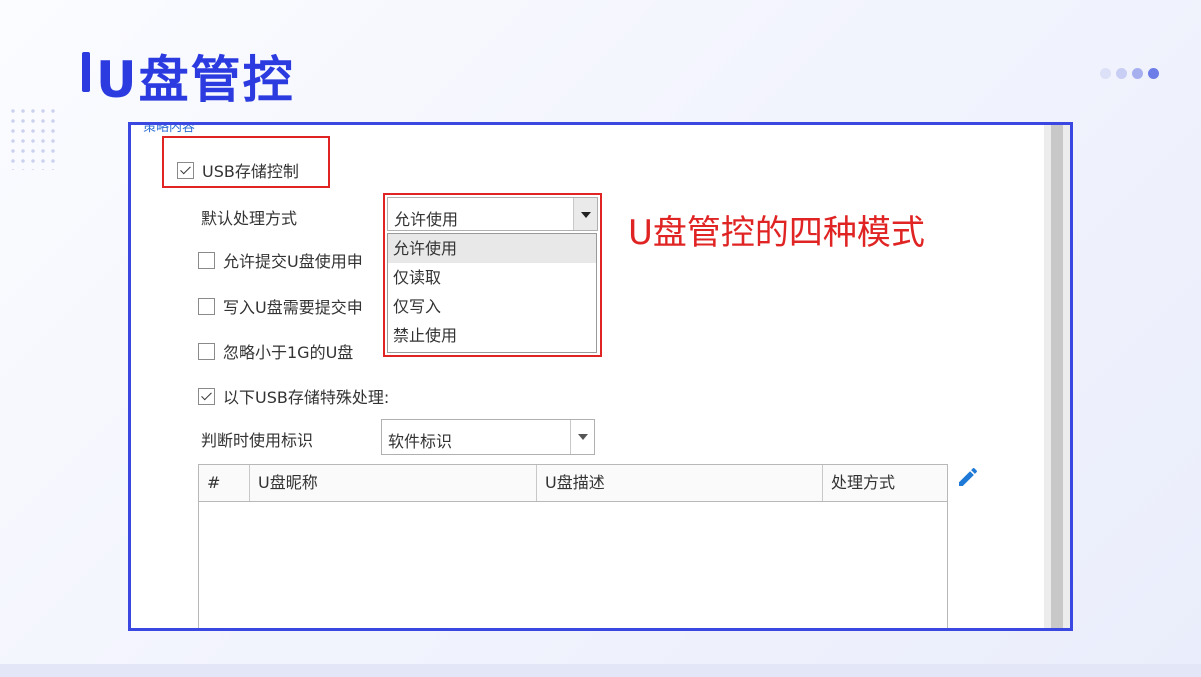 Image resolution: width=1201 pixels, height=677 pixels. What do you see at coordinates (393, 483) in the screenshot?
I see `column-header-nickname: U盘昵称` at bounding box center [393, 483].